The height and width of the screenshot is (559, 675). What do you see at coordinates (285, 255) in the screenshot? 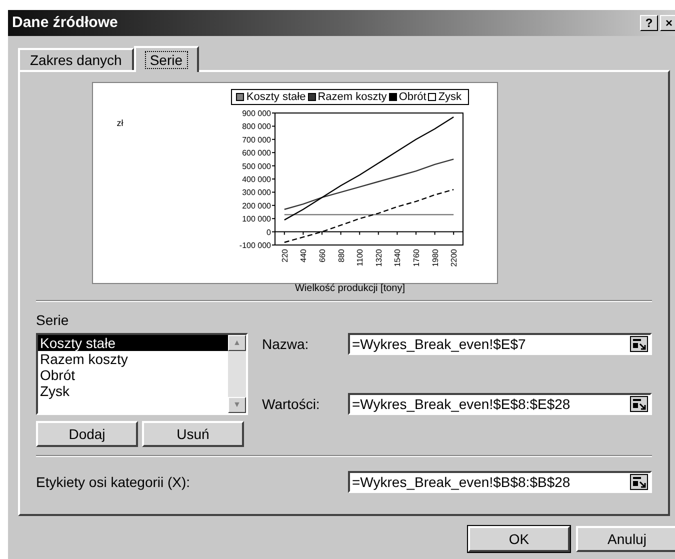
I see `x-tick-label: 220` at bounding box center [285, 255].